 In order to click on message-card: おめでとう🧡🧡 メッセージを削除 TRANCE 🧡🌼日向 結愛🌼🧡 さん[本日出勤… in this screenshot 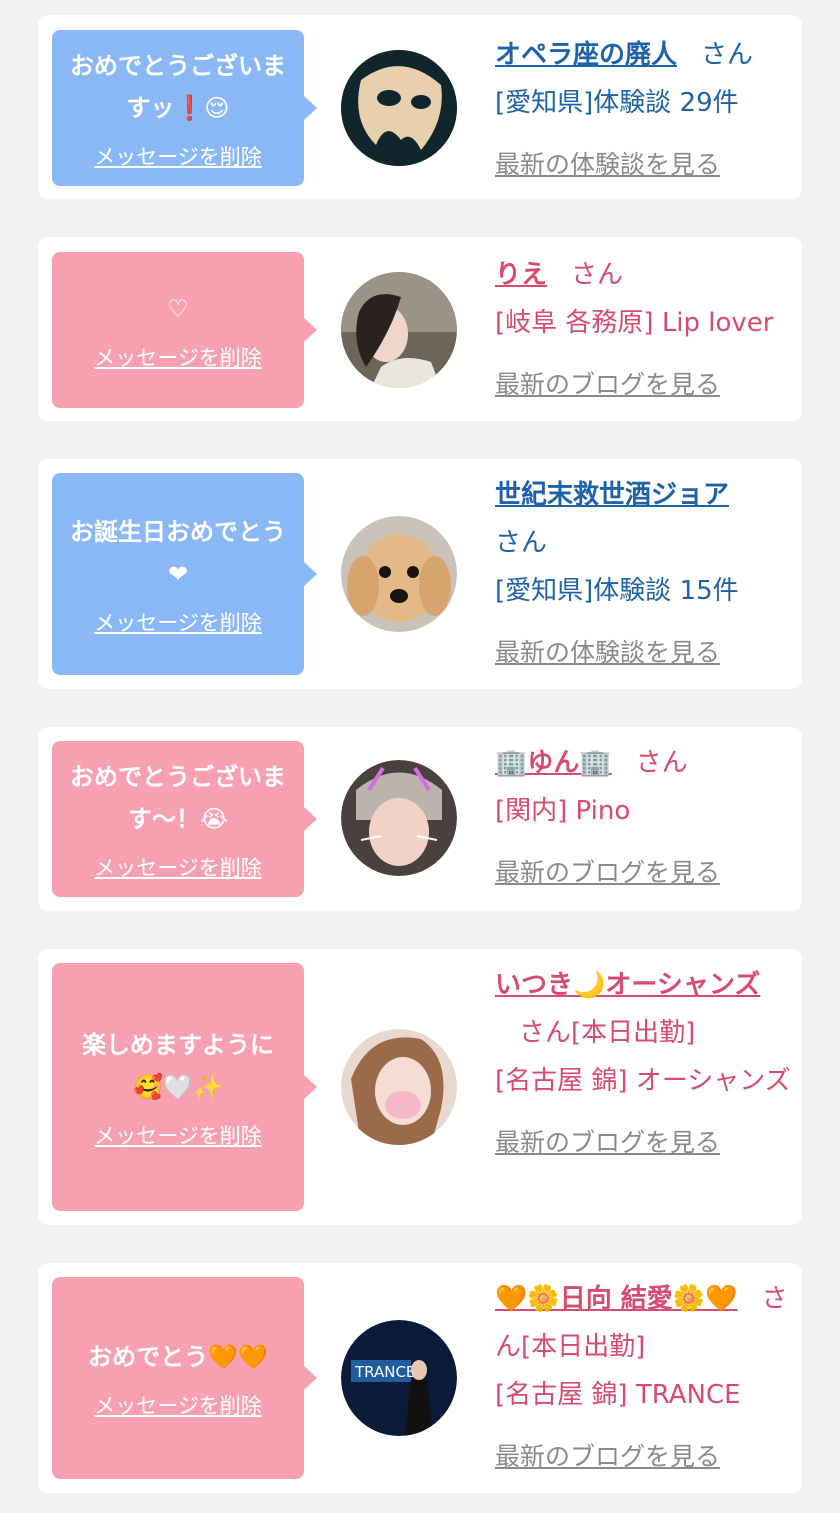, I will do `click(420, 1378)`.